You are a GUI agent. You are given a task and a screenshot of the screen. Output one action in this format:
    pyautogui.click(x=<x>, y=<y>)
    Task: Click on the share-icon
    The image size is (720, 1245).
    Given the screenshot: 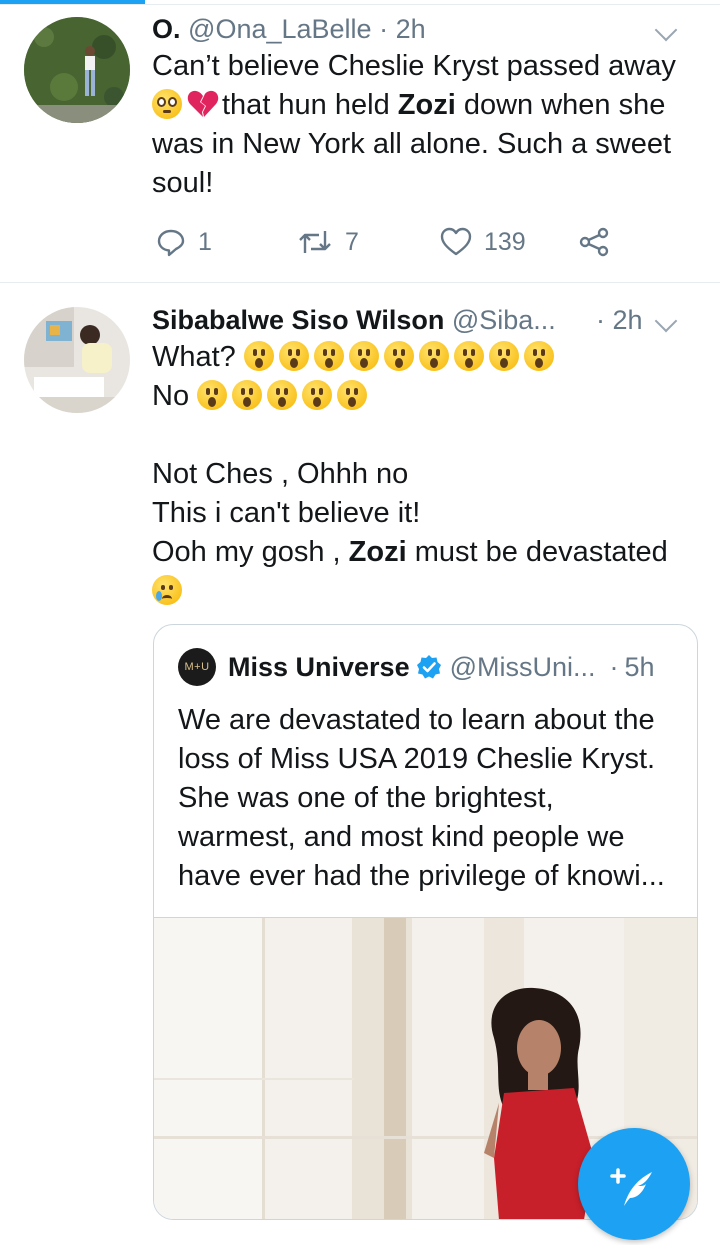 What is the action you would take?
    pyautogui.click(x=594, y=242)
    